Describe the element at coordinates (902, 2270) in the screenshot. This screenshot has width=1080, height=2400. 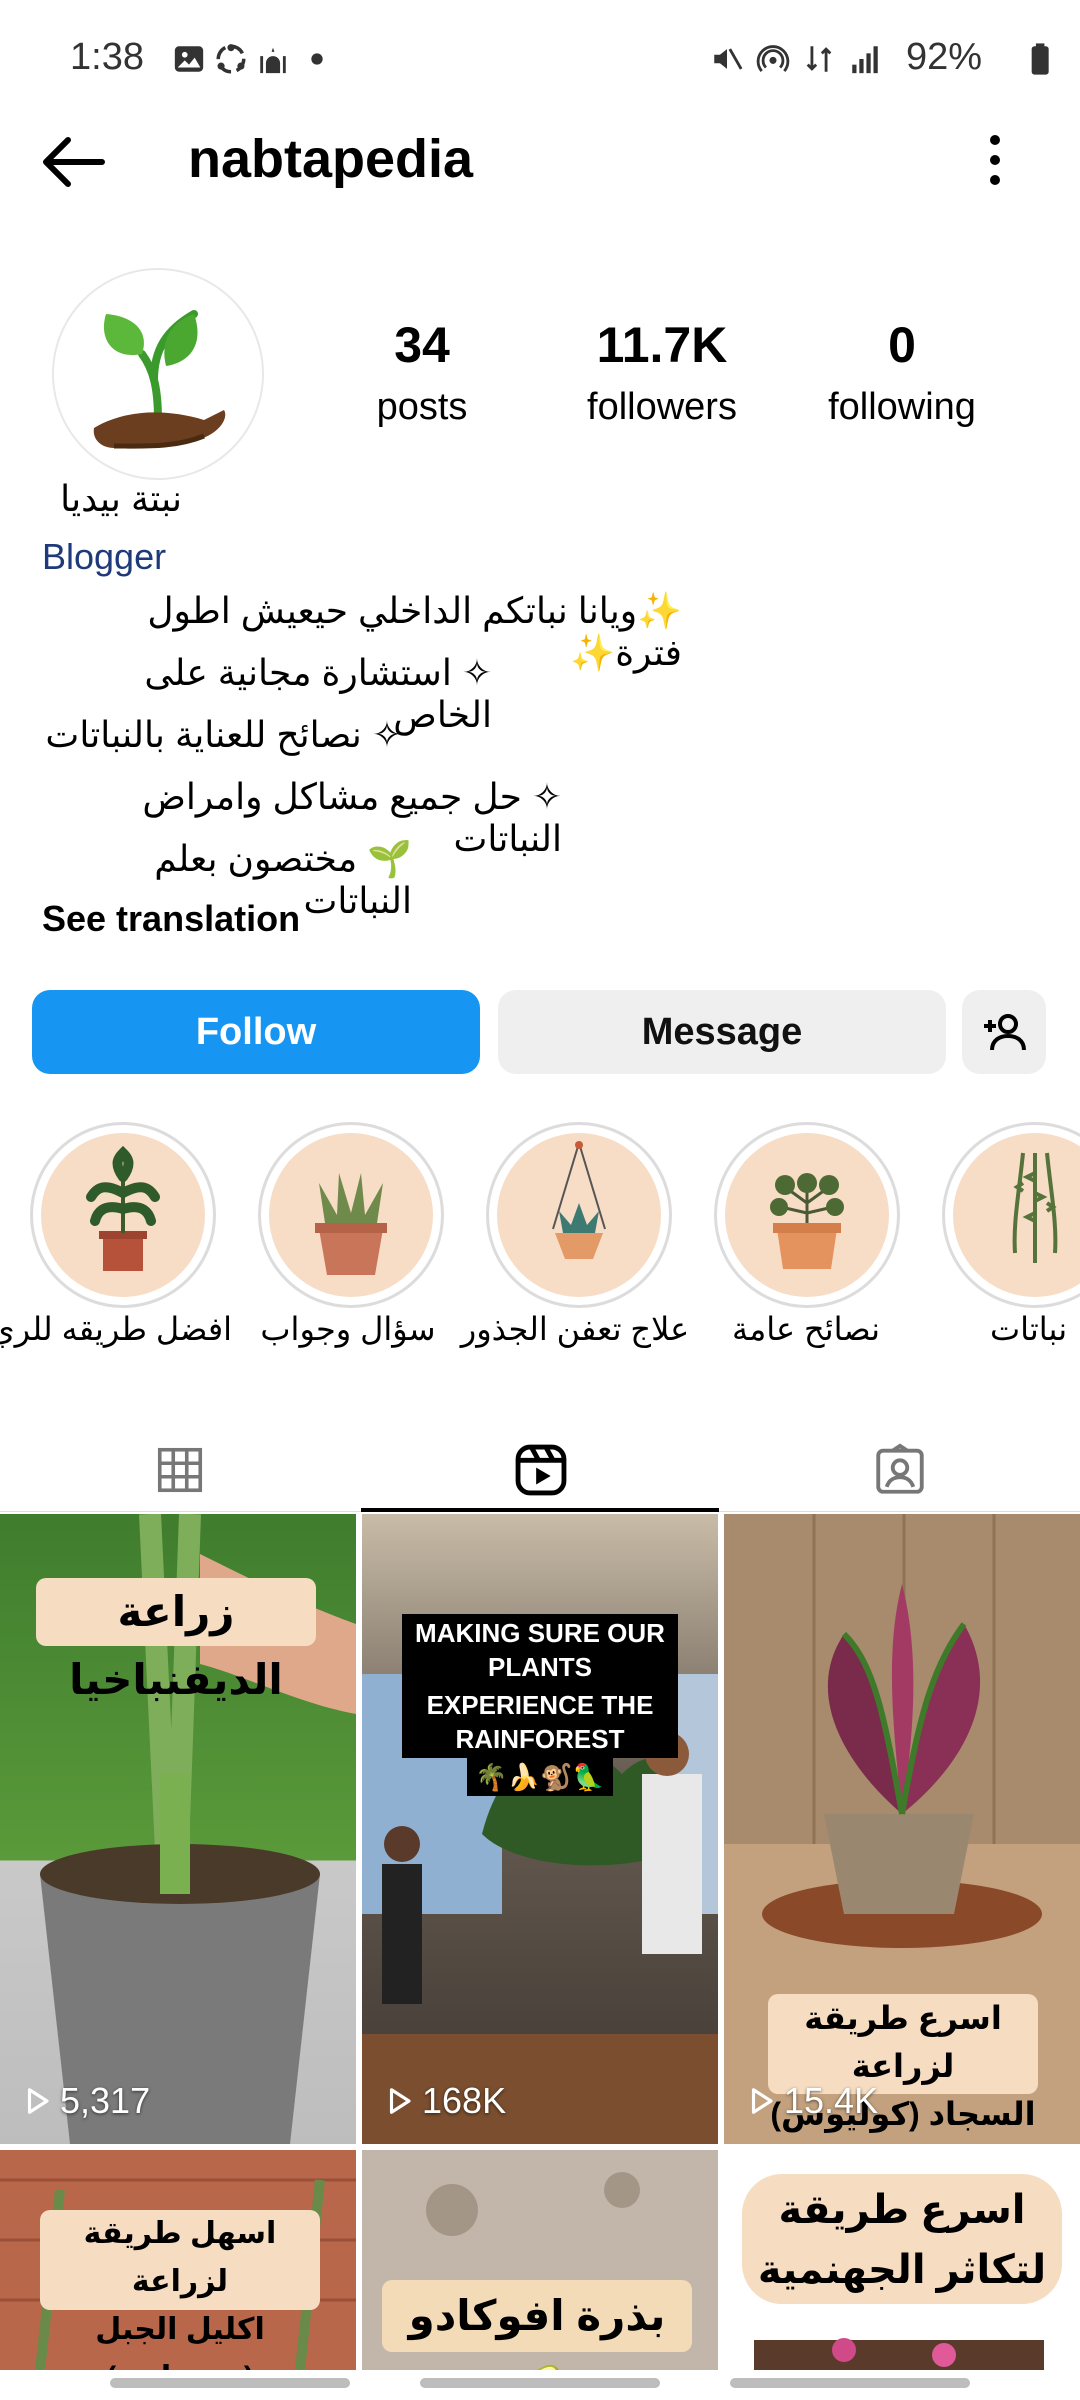
I see `reel-caption-line: لتكاثر الجهنمية` at that location.